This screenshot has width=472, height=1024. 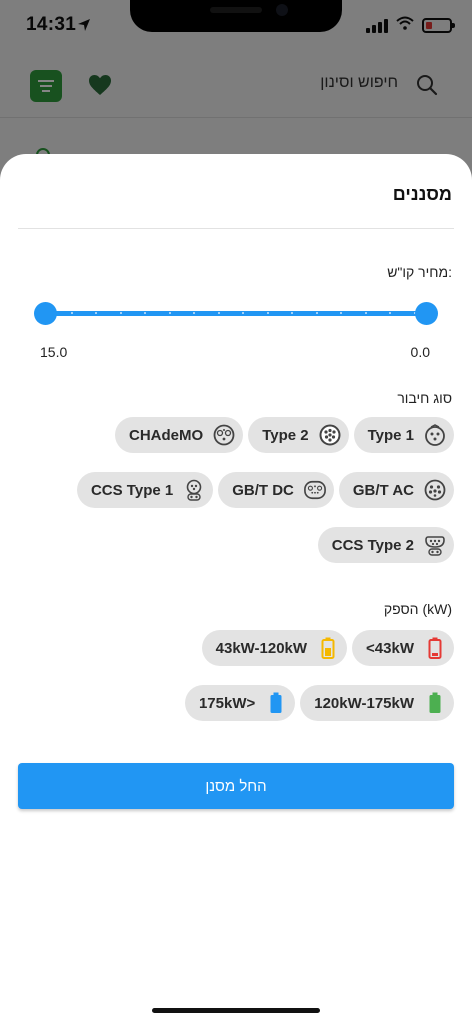 I want to click on sheet-title: מסננים, so click(x=422, y=194).